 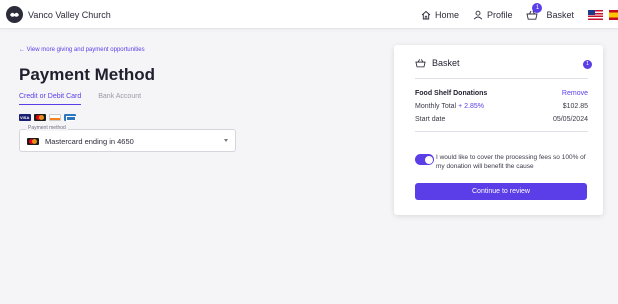 I want to click on accepted-cards, so click(x=49, y=117).